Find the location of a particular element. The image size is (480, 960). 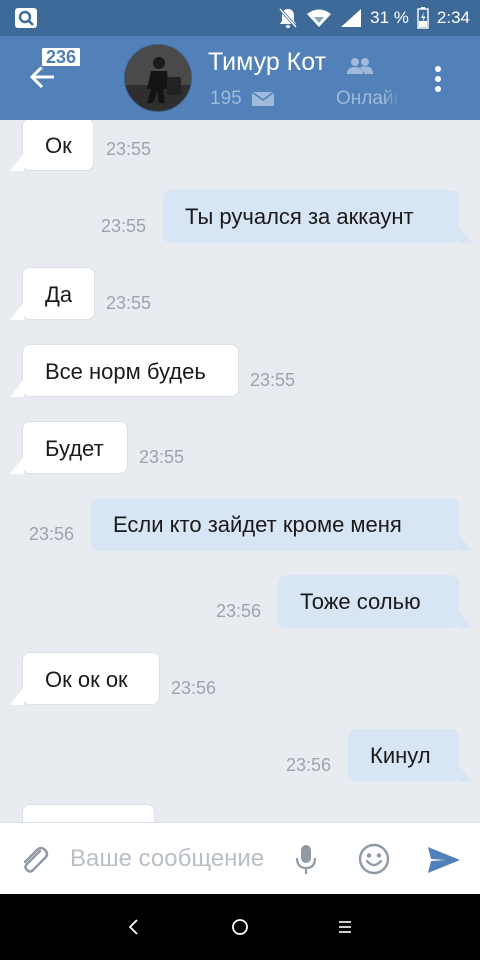

message-text: Все норм будеь is located at coordinates (125, 371).